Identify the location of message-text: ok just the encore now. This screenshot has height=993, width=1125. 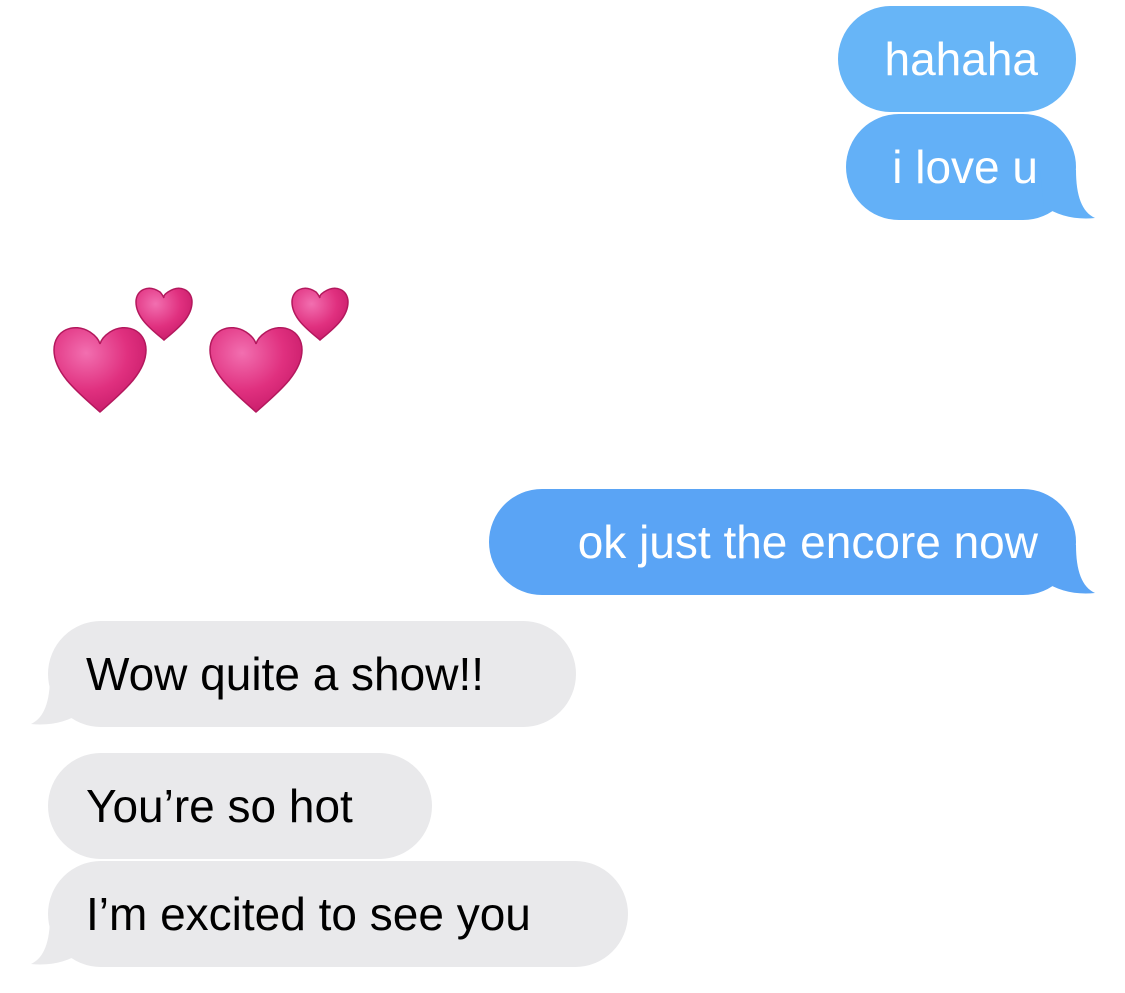
(807, 542).